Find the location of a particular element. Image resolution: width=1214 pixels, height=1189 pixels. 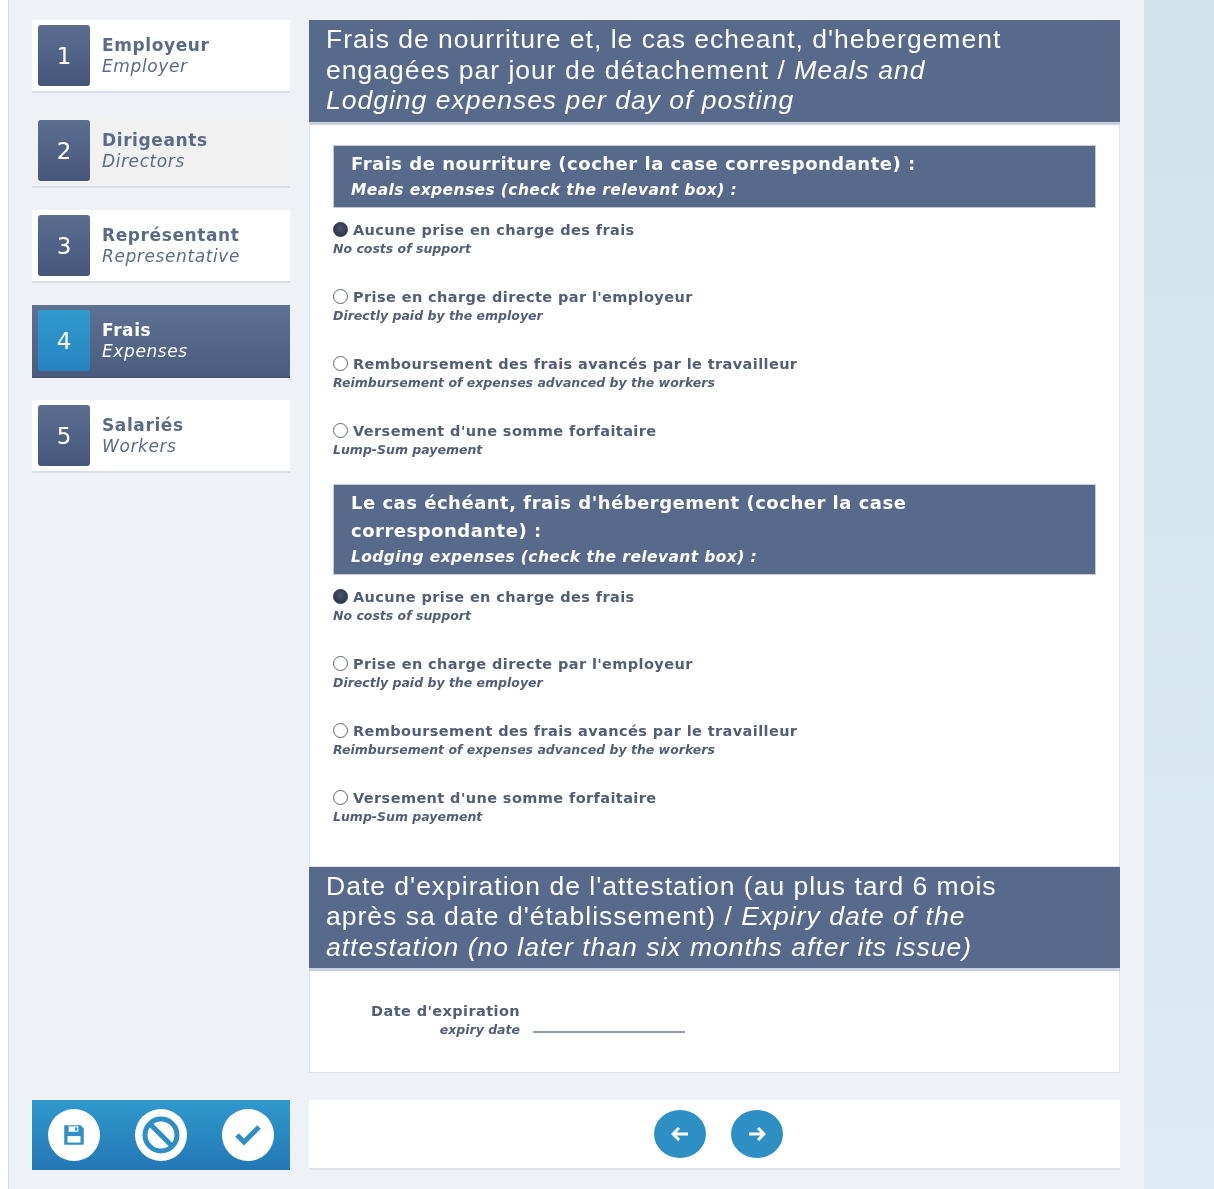

step-number: 1 is located at coordinates (64, 55).